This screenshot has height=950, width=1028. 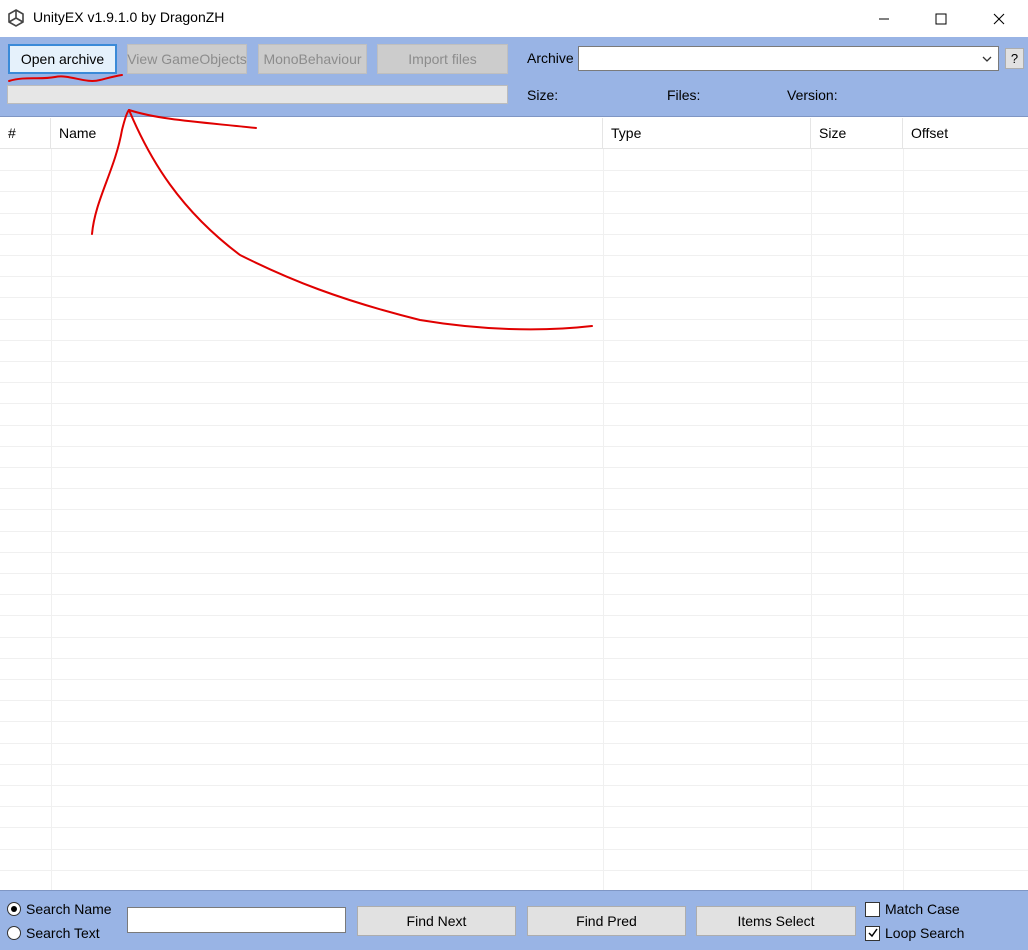 I want to click on list-header: # Name Type Size Offset, so click(x=514, y=133).